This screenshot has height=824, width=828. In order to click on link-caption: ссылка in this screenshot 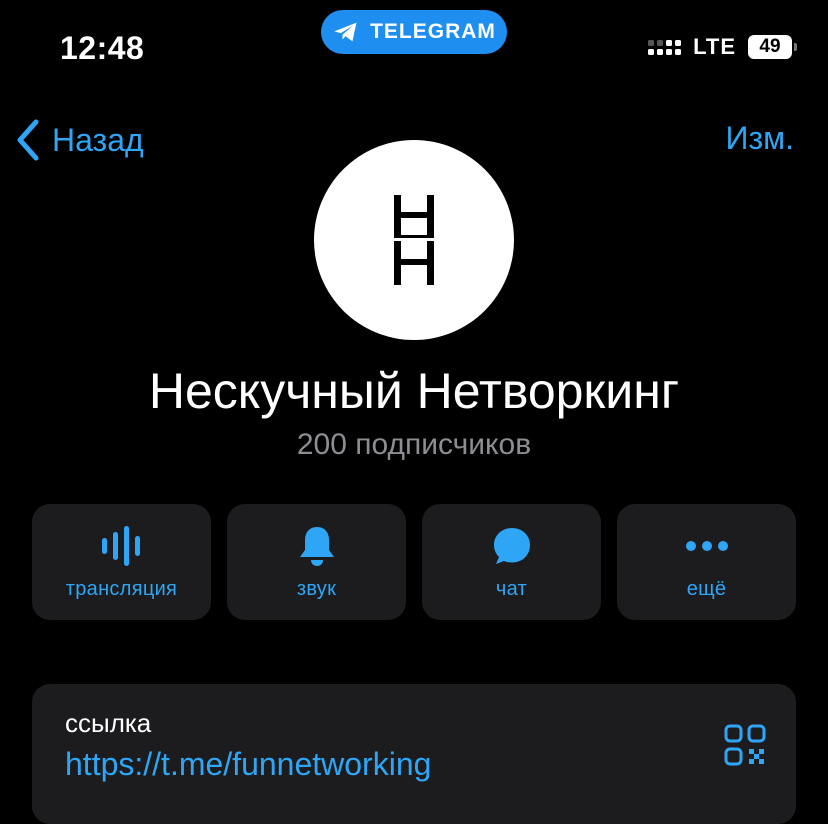, I will do `click(108, 723)`.